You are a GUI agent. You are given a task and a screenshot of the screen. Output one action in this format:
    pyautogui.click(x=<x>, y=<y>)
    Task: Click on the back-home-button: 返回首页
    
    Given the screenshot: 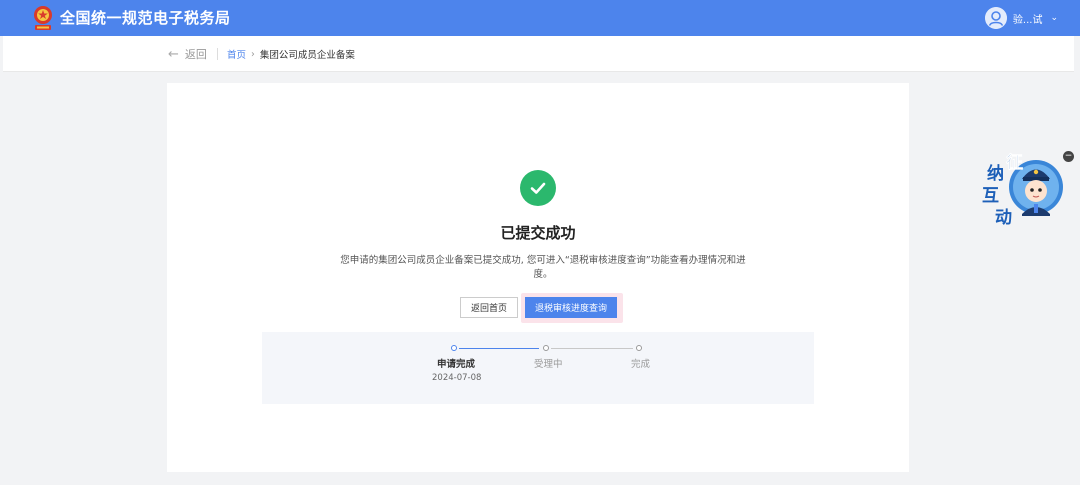 What is the action you would take?
    pyautogui.click(x=489, y=307)
    